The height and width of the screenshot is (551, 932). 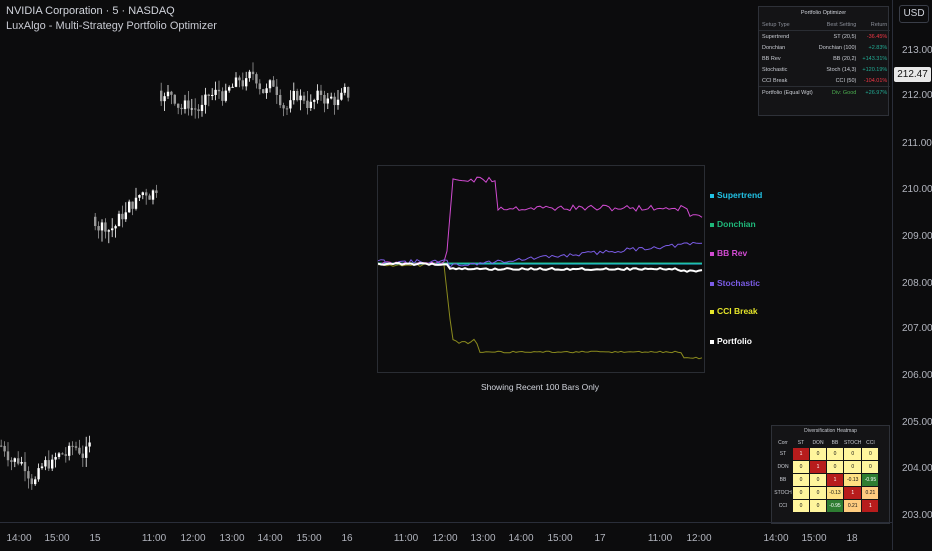 I want to click on optimizer-header-row: Setup Type Best Setting Return, so click(x=825, y=25).